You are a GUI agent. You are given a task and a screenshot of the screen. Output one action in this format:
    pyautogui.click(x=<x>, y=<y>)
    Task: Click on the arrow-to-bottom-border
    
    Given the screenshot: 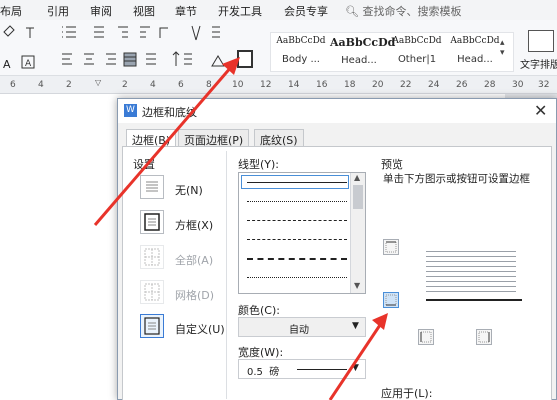 What is the action you would take?
    pyautogui.click(x=355, y=362)
    